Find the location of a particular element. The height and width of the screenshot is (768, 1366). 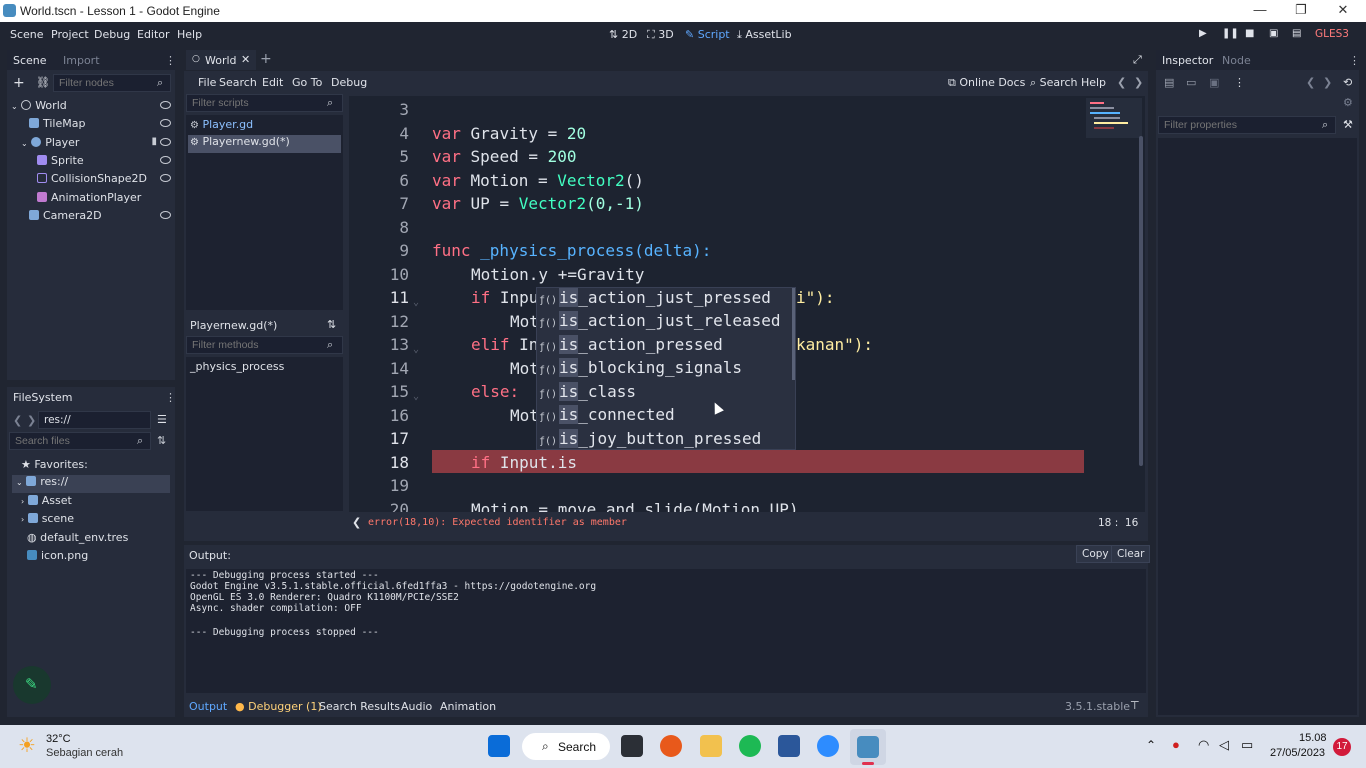

play-custom-scene-icon: ▤ is located at coordinates (1296, 33).